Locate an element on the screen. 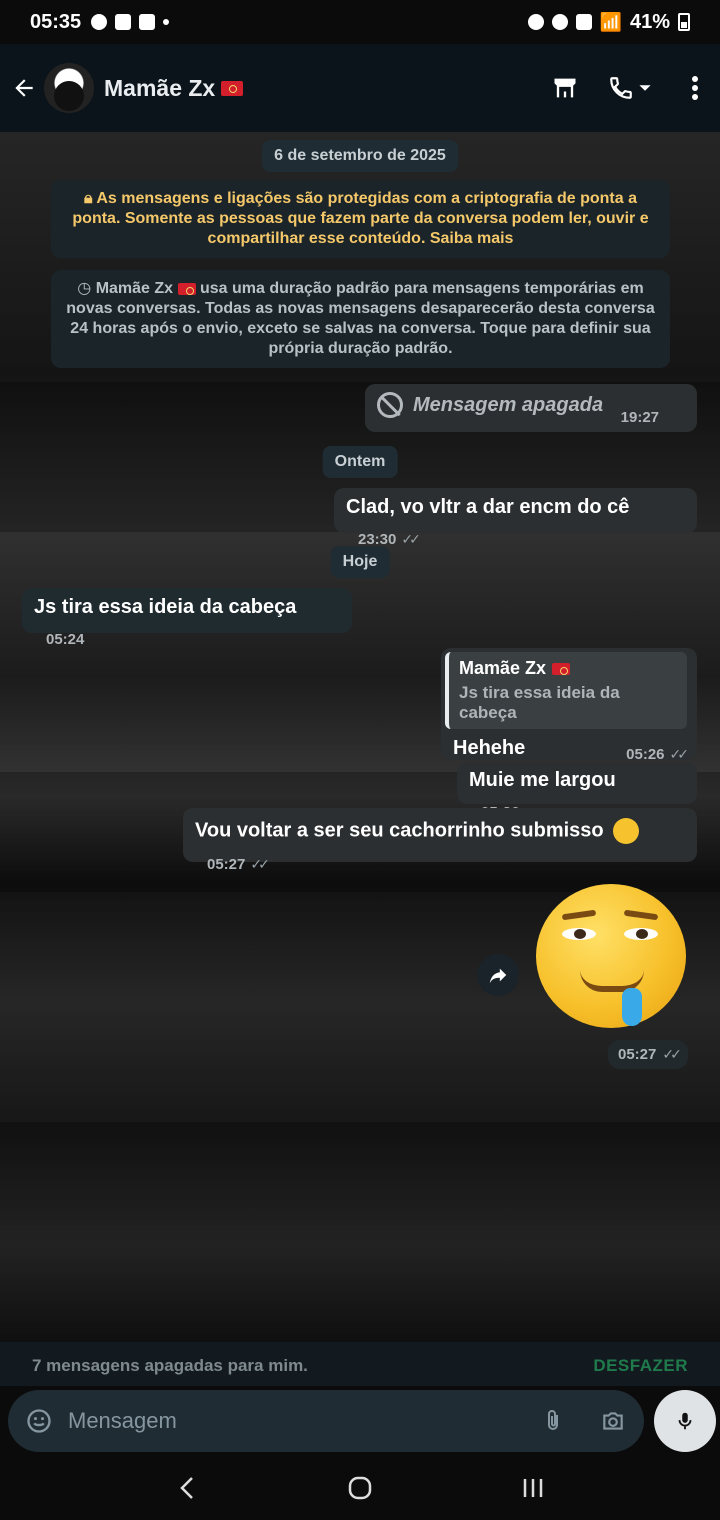 This screenshot has height=1520, width=720. status-bar: 05:35 📶 41% is located at coordinates (360, 22).